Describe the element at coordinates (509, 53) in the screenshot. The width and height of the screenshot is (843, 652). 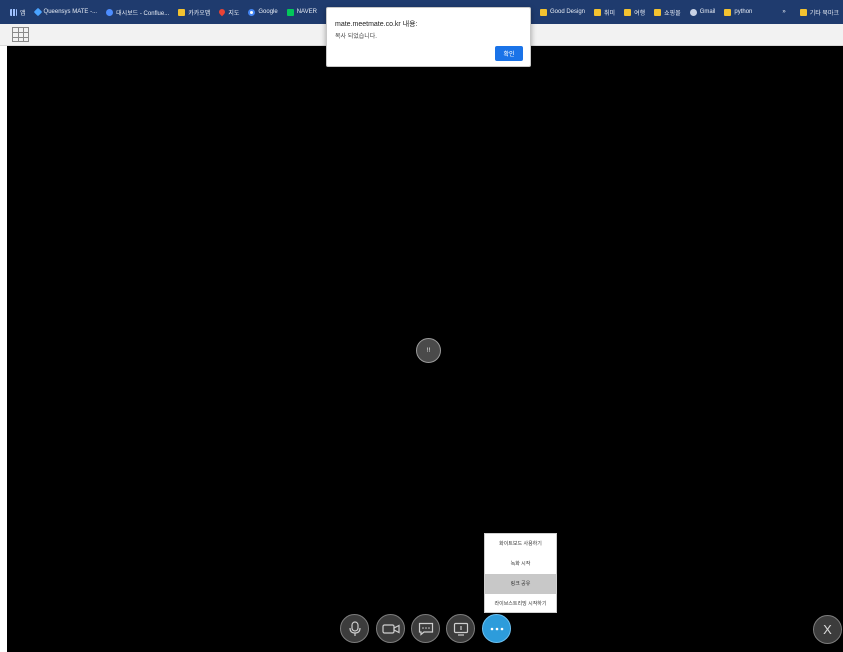
I see `alert-ok-button: 확인` at that location.